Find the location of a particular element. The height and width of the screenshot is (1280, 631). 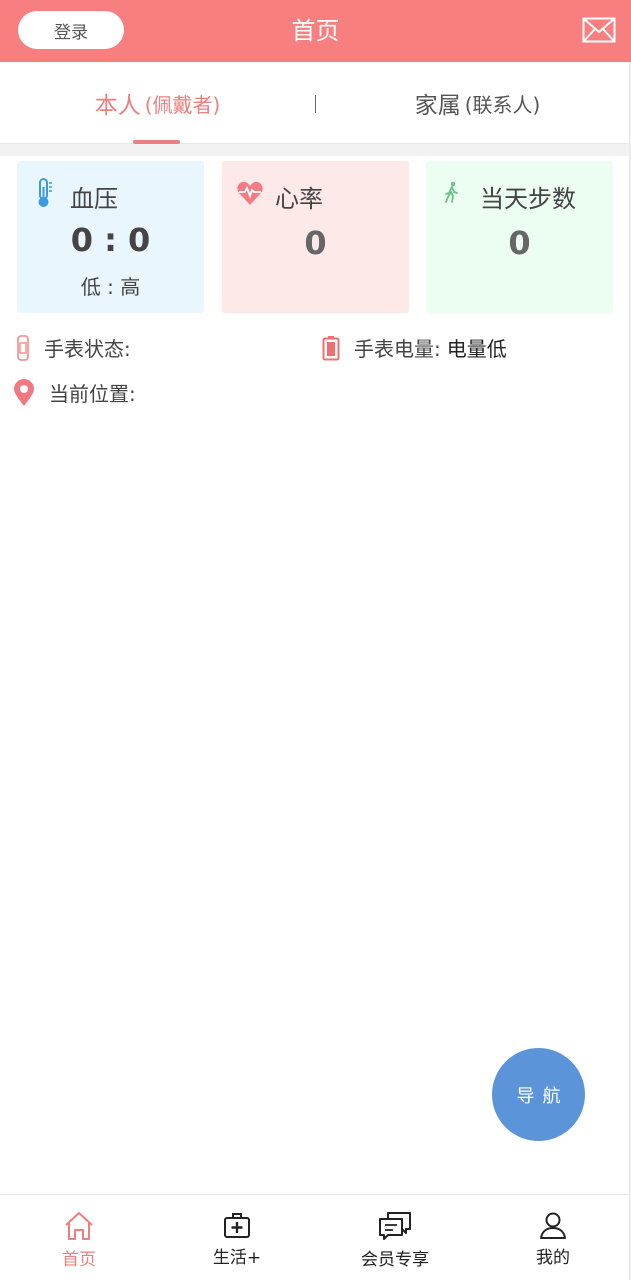

blood-pressure-card: 血压 0 : 0 低 : 高 is located at coordinates (110, 237).